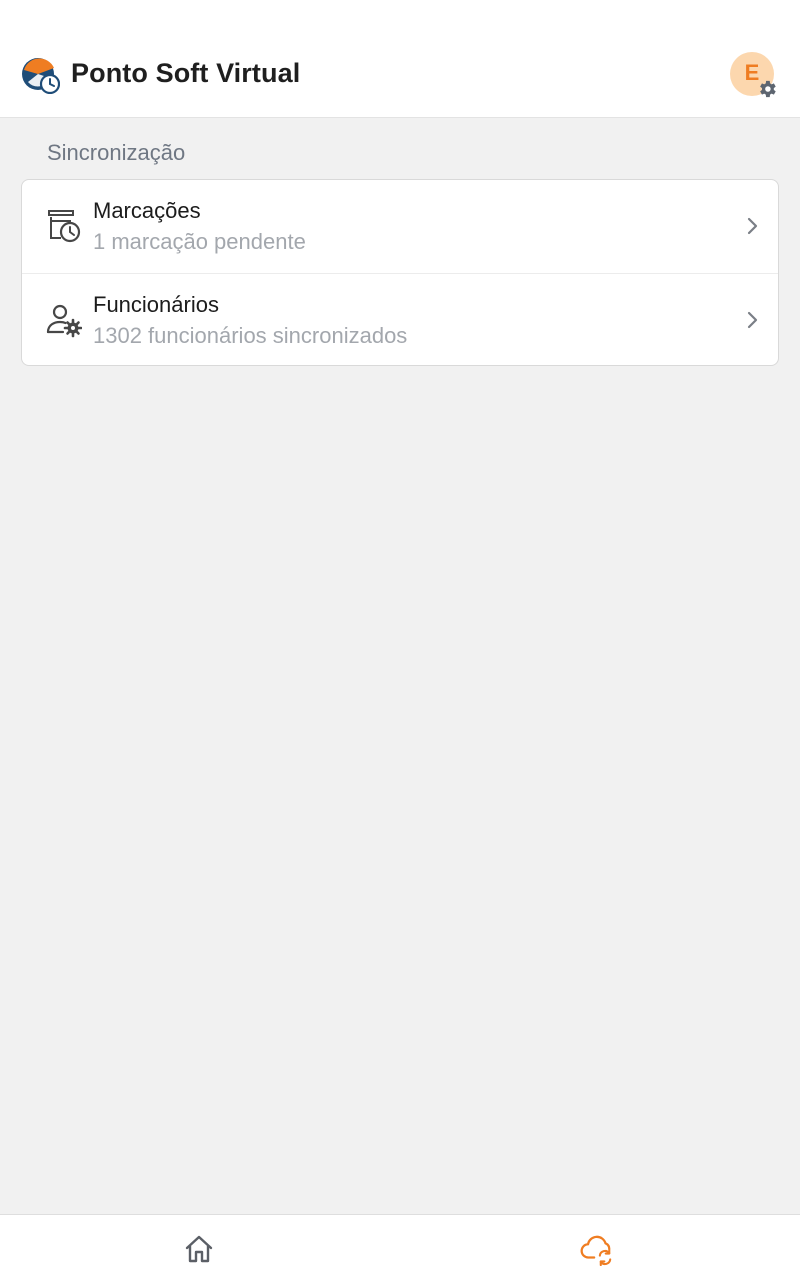  I want to click on nav-sync-button, so click(600, 1247).